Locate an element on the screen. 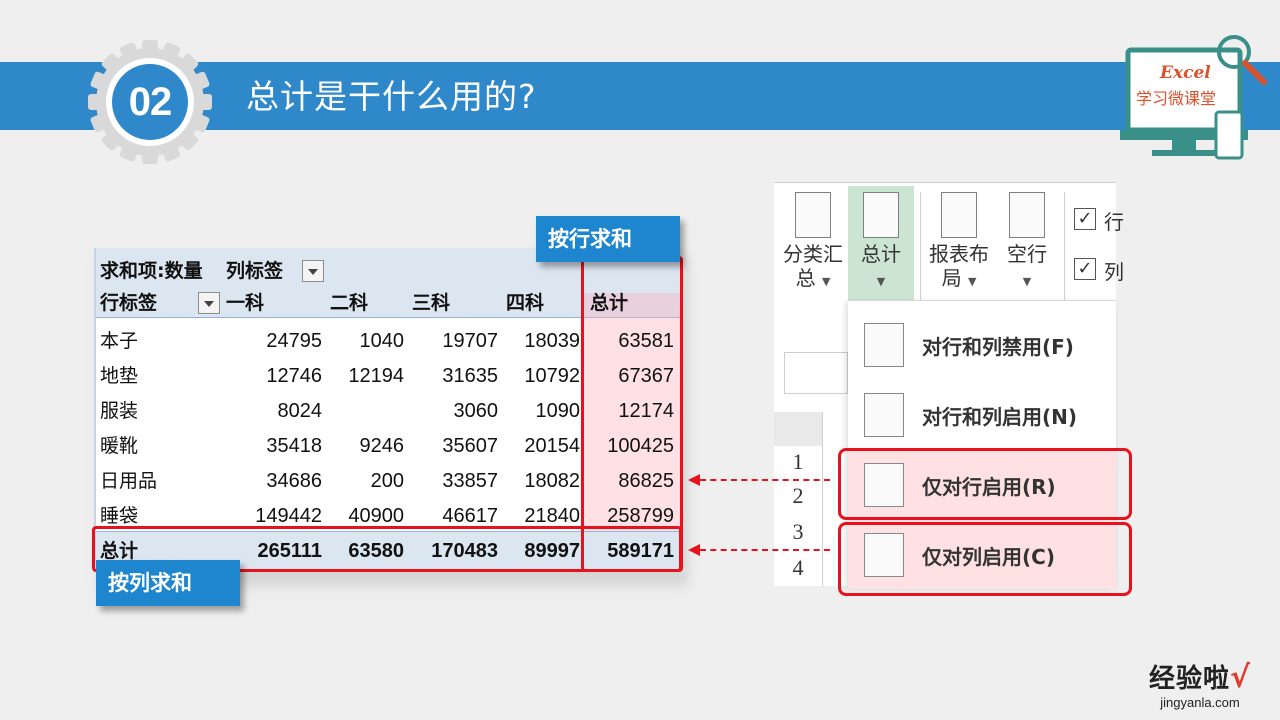 This screenshot has width=1280, height=720. data-cell: 31635 is located at coordinates (470, 376).